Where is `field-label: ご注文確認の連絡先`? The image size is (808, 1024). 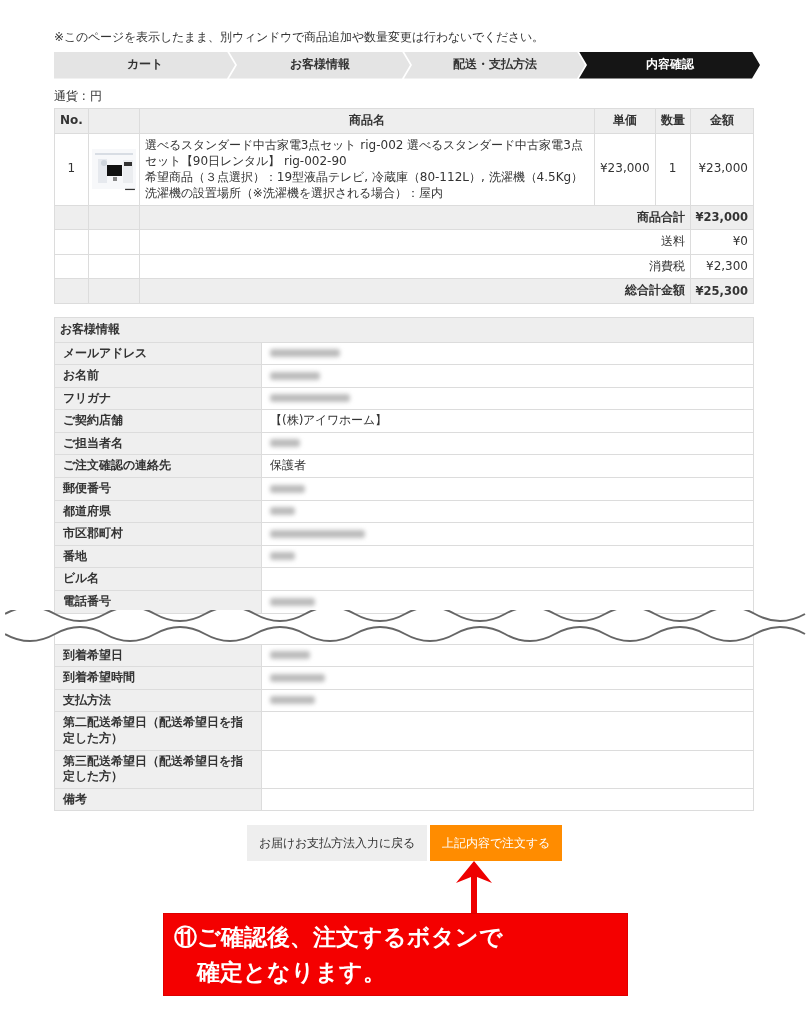 field-label: ご注文確認の連絡先 is located at coordinates (158, 466).